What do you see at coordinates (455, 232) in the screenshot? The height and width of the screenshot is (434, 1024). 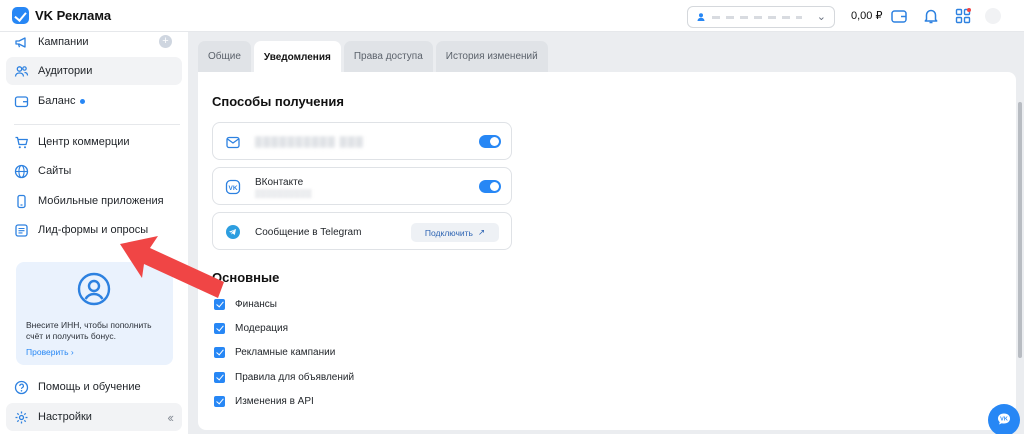 I see `telegram-connect-button: Подключить ↗` at bounding box center [455, 232].